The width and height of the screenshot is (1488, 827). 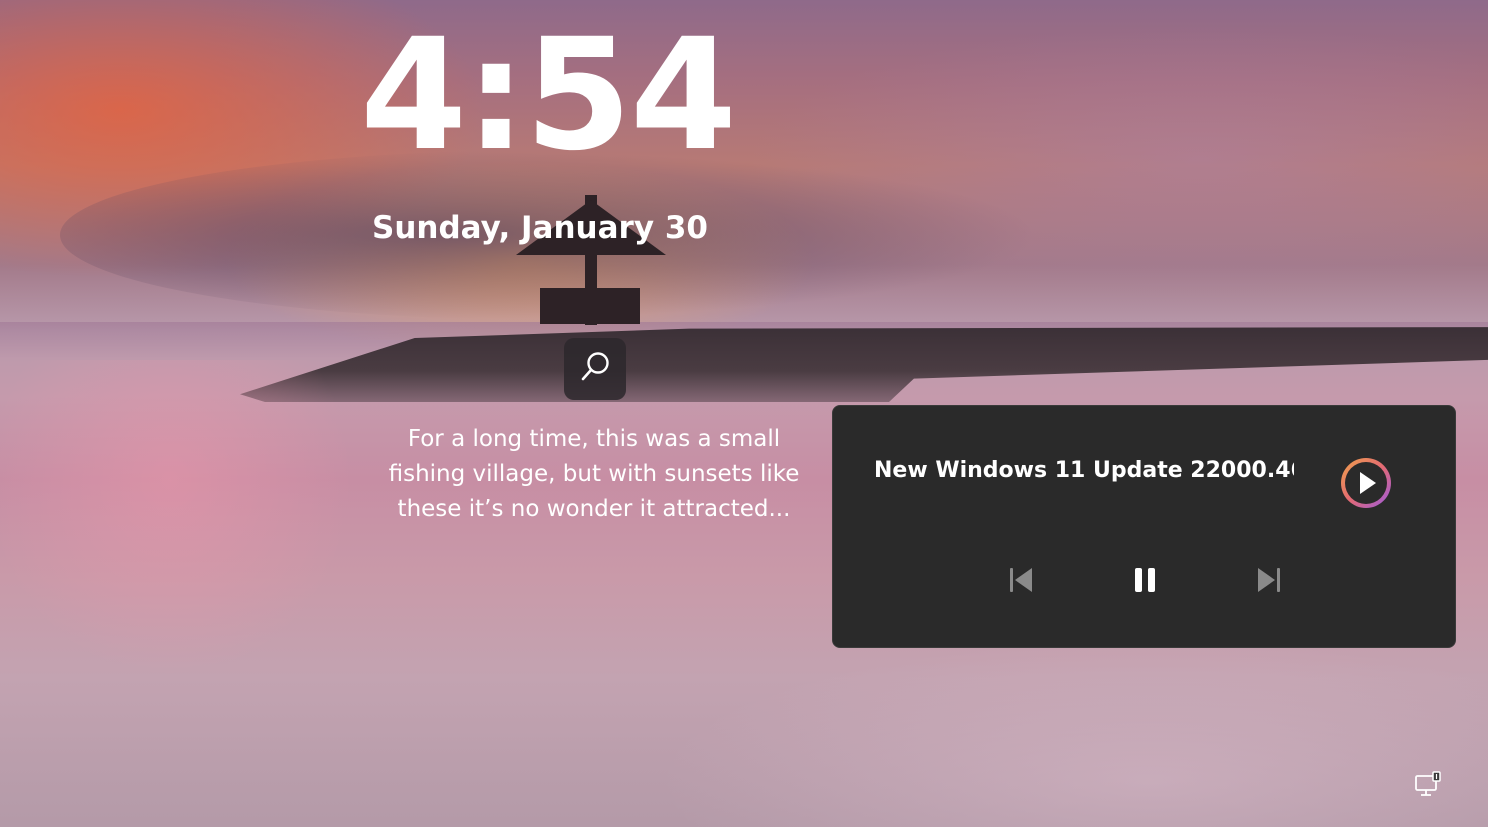 I want to click on caption-line: For a long time, this was a small, so click(x=594, y=439).